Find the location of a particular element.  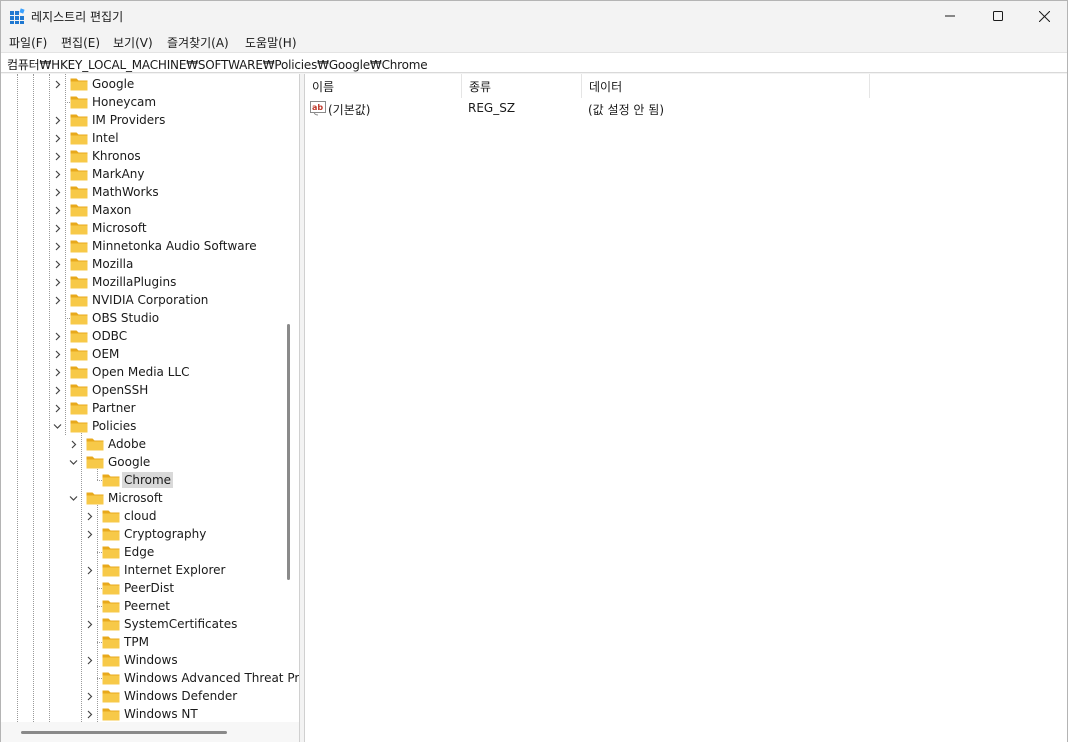

tree-node-chrome: Chrome is located at coordinates (150, 480).